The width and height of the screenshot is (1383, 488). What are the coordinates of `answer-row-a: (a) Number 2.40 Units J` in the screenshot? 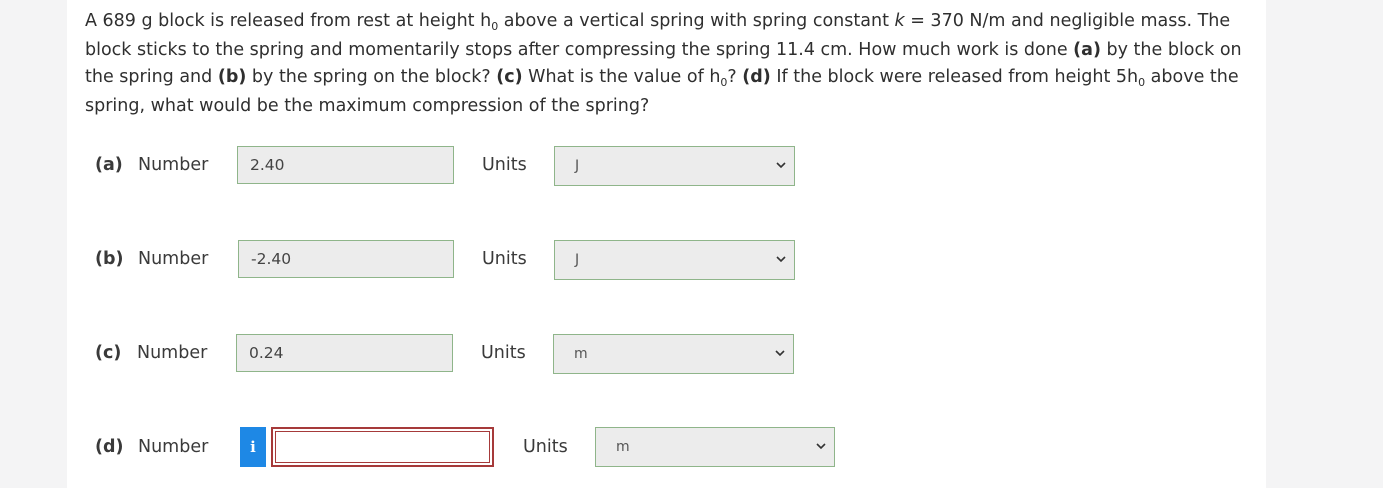 It's located at (691, 168).